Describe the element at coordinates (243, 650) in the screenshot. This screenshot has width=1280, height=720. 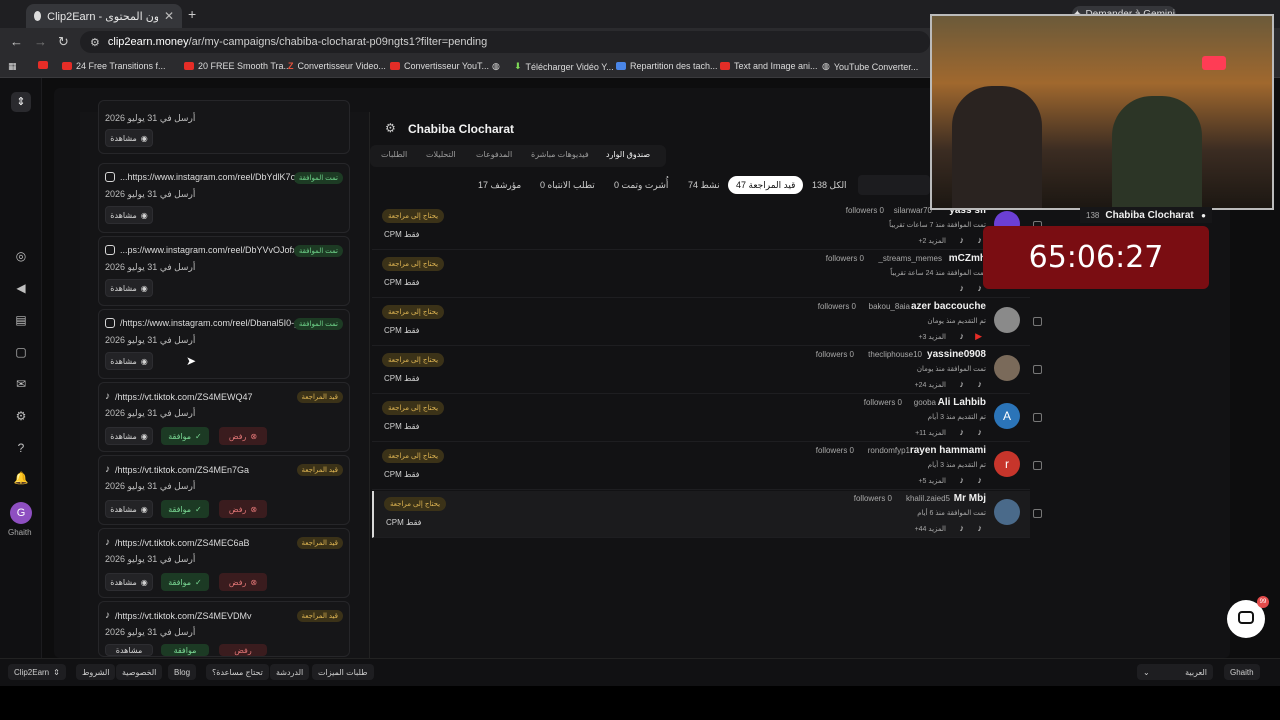
I see `reject-button: رفض` at that location.